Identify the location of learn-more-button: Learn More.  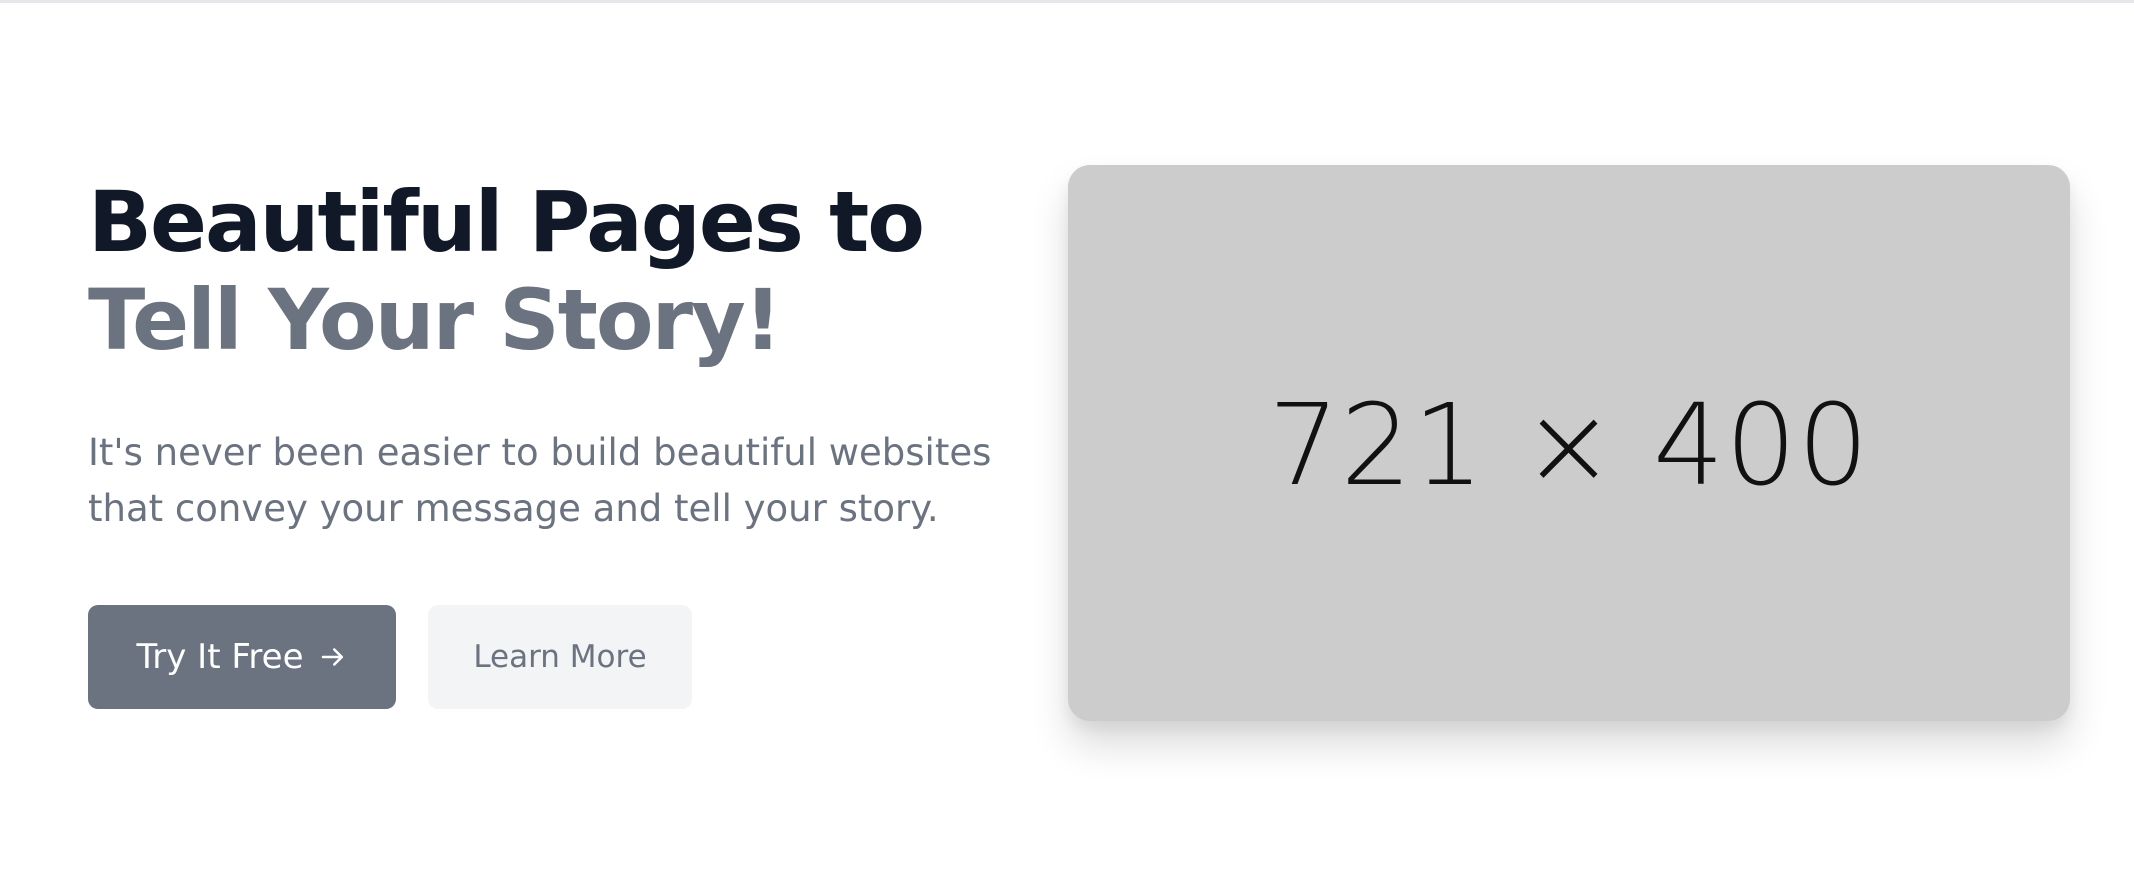
(560, 657).